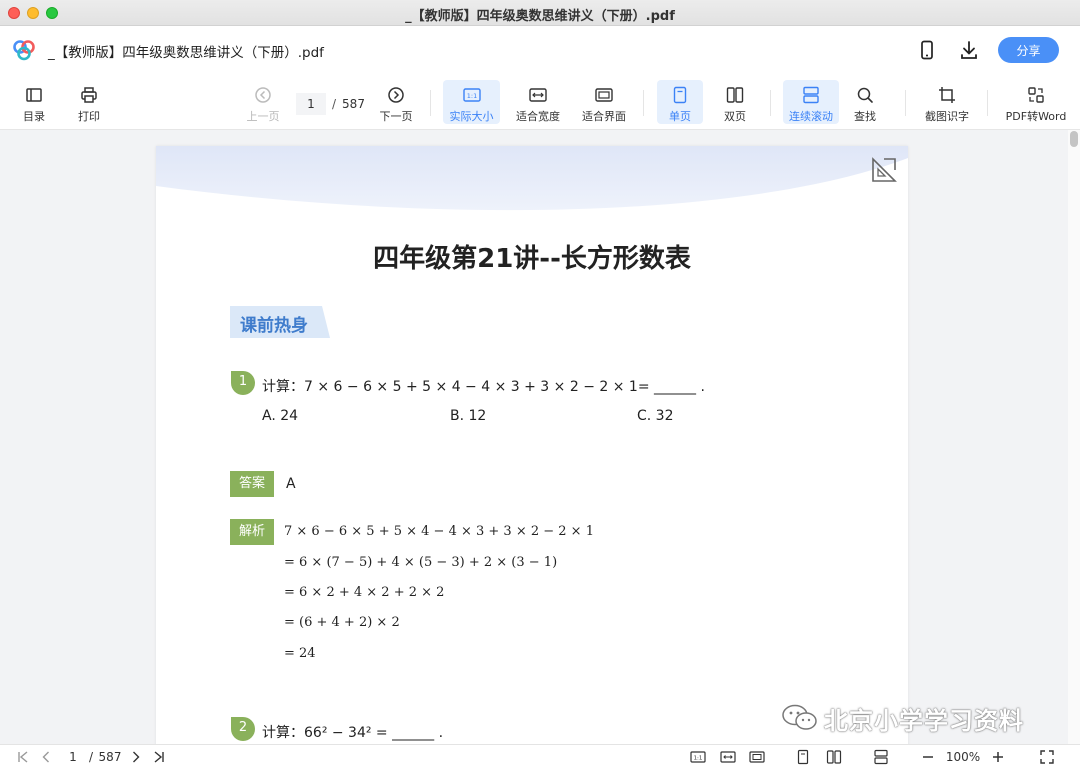  I want to click on fullscreen-icon, so click(1047, 757).